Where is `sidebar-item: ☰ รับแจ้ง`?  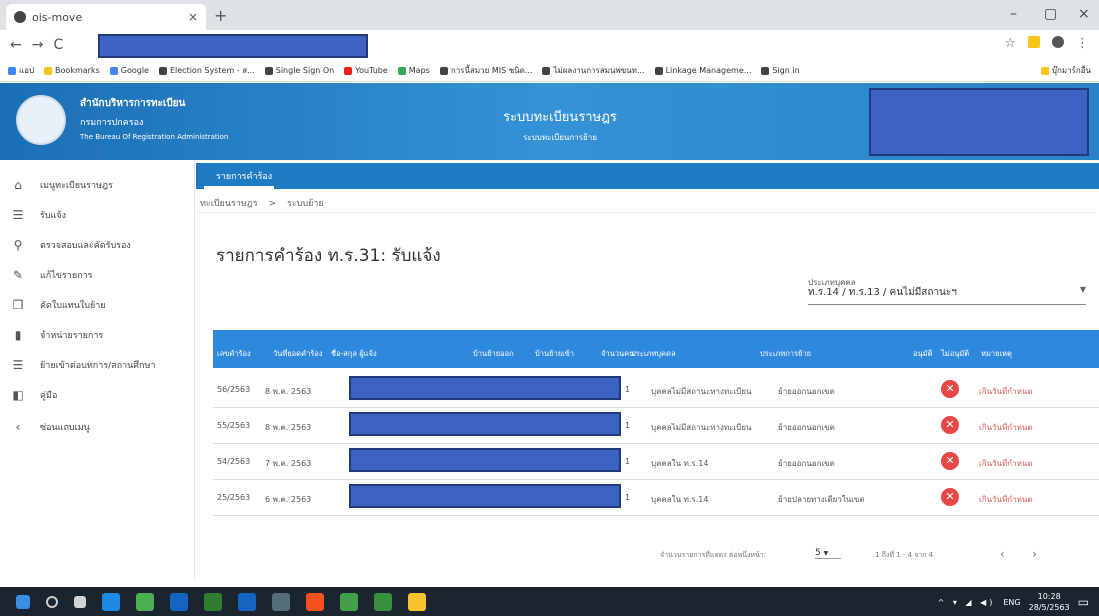 sidebar-item: ☰ รับแจ้ง is located at coordinates (97, 215).